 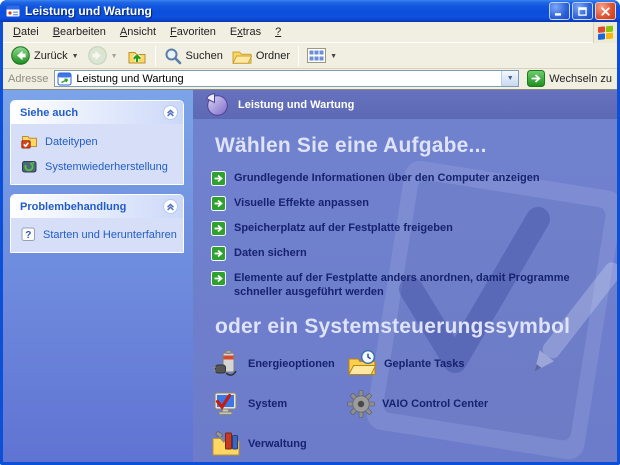 I want to click on cp-item-geplante-tasks: Geplante Tasks, so click(x=482, y=364).